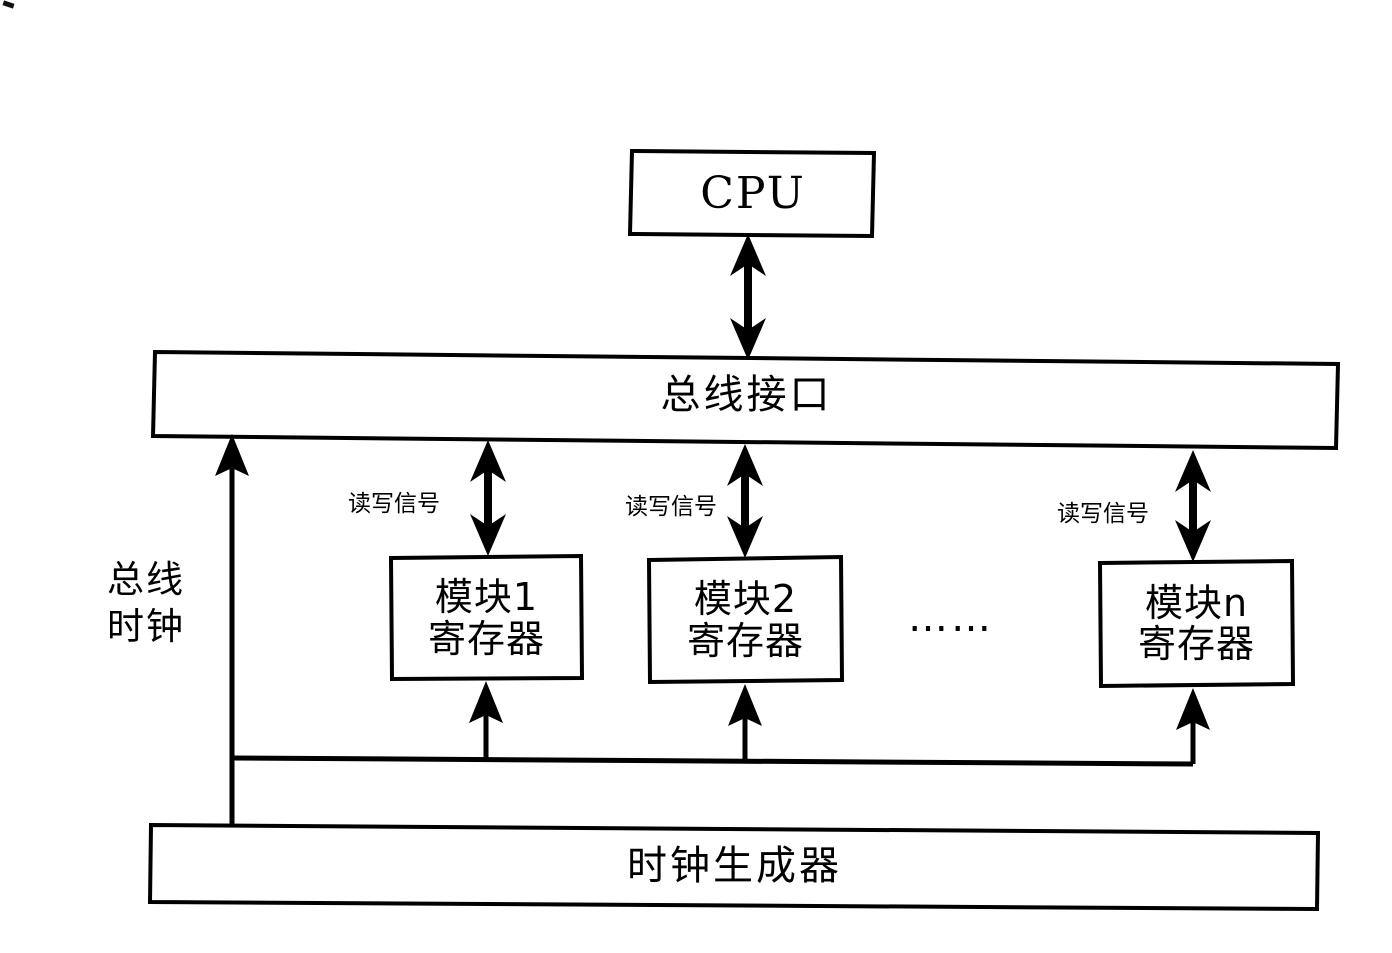  I want to click on edge-clock-modulen, so click(1193, 726).